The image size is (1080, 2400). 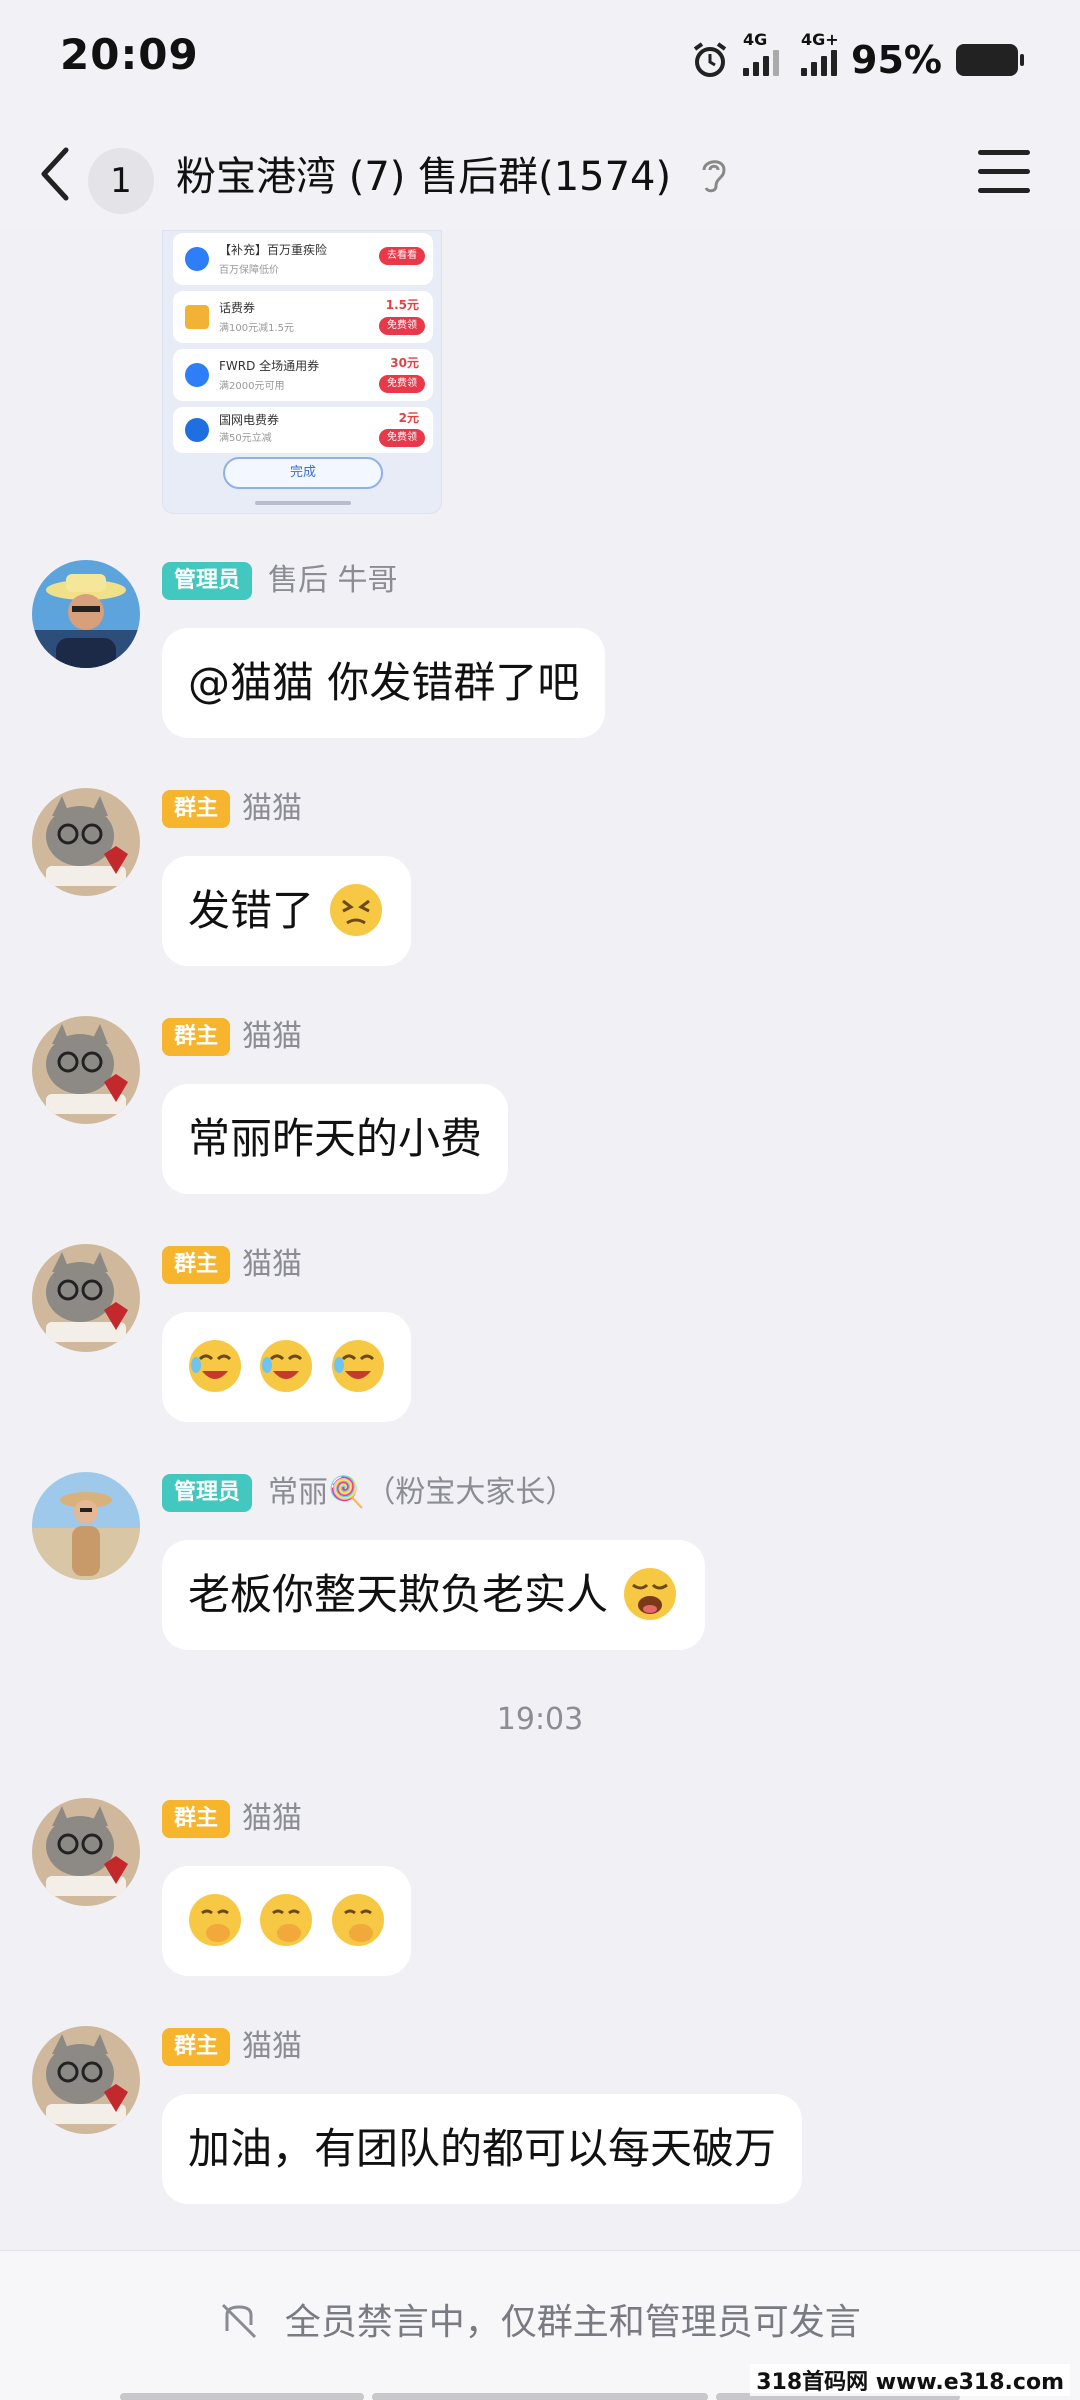 I want to click on signal-icon-sim2: 4G+, so click(x=820, y=53).